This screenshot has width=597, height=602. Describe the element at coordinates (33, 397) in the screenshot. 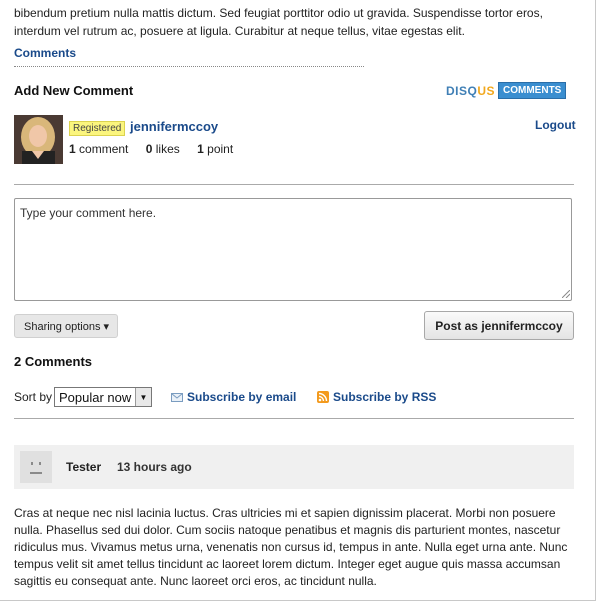

I see `sort-label: Sort by` at that location.